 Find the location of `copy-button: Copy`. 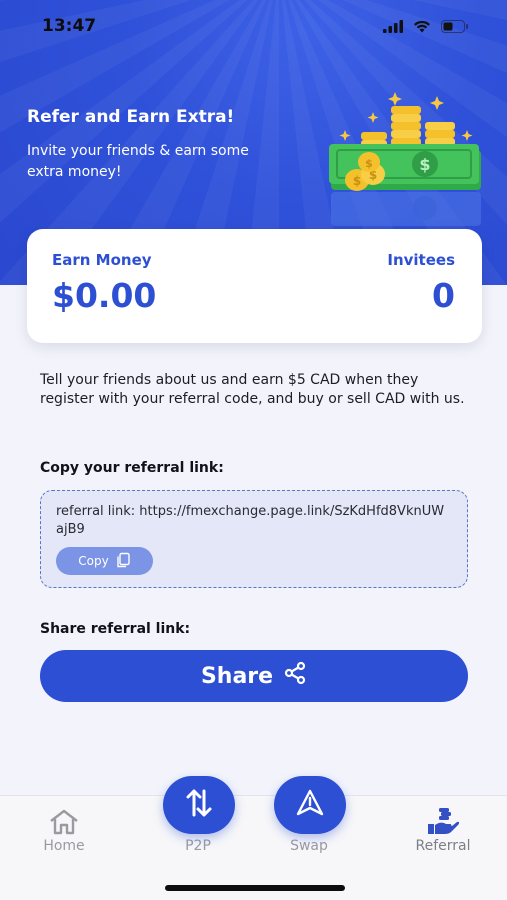

copy-button: Copy is located at coordinates (104, 561).